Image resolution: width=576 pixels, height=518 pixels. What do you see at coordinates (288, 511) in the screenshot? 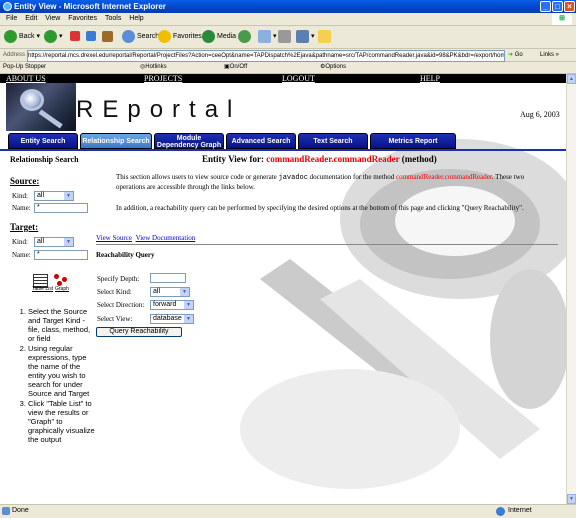
I see `status-bar: Done Internet` at bounding box center [288, 511].